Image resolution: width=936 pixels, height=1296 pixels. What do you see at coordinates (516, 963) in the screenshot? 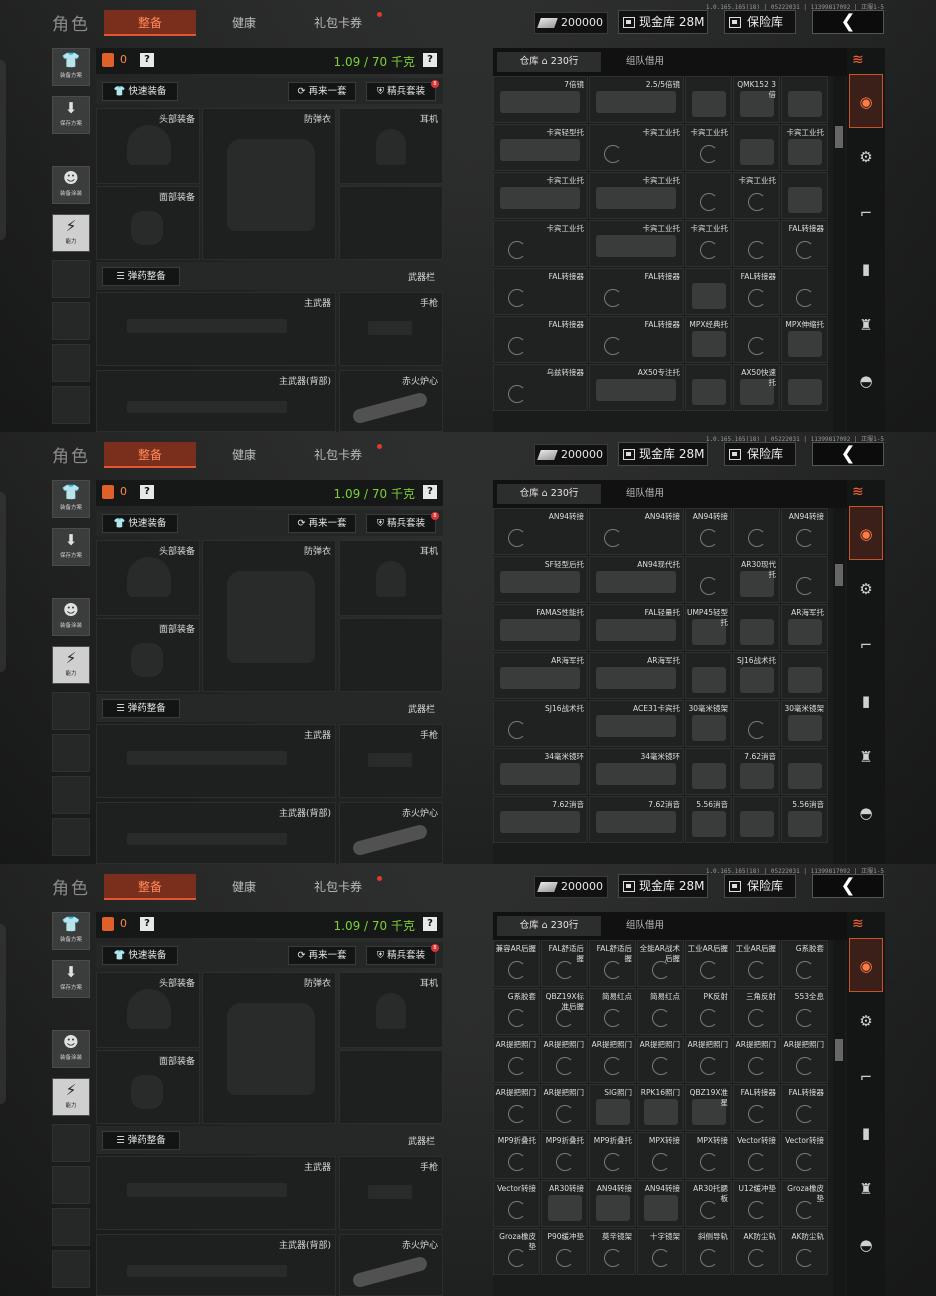
I see `stash-item: 兼容AR后握` at bounding box center [516, 963].